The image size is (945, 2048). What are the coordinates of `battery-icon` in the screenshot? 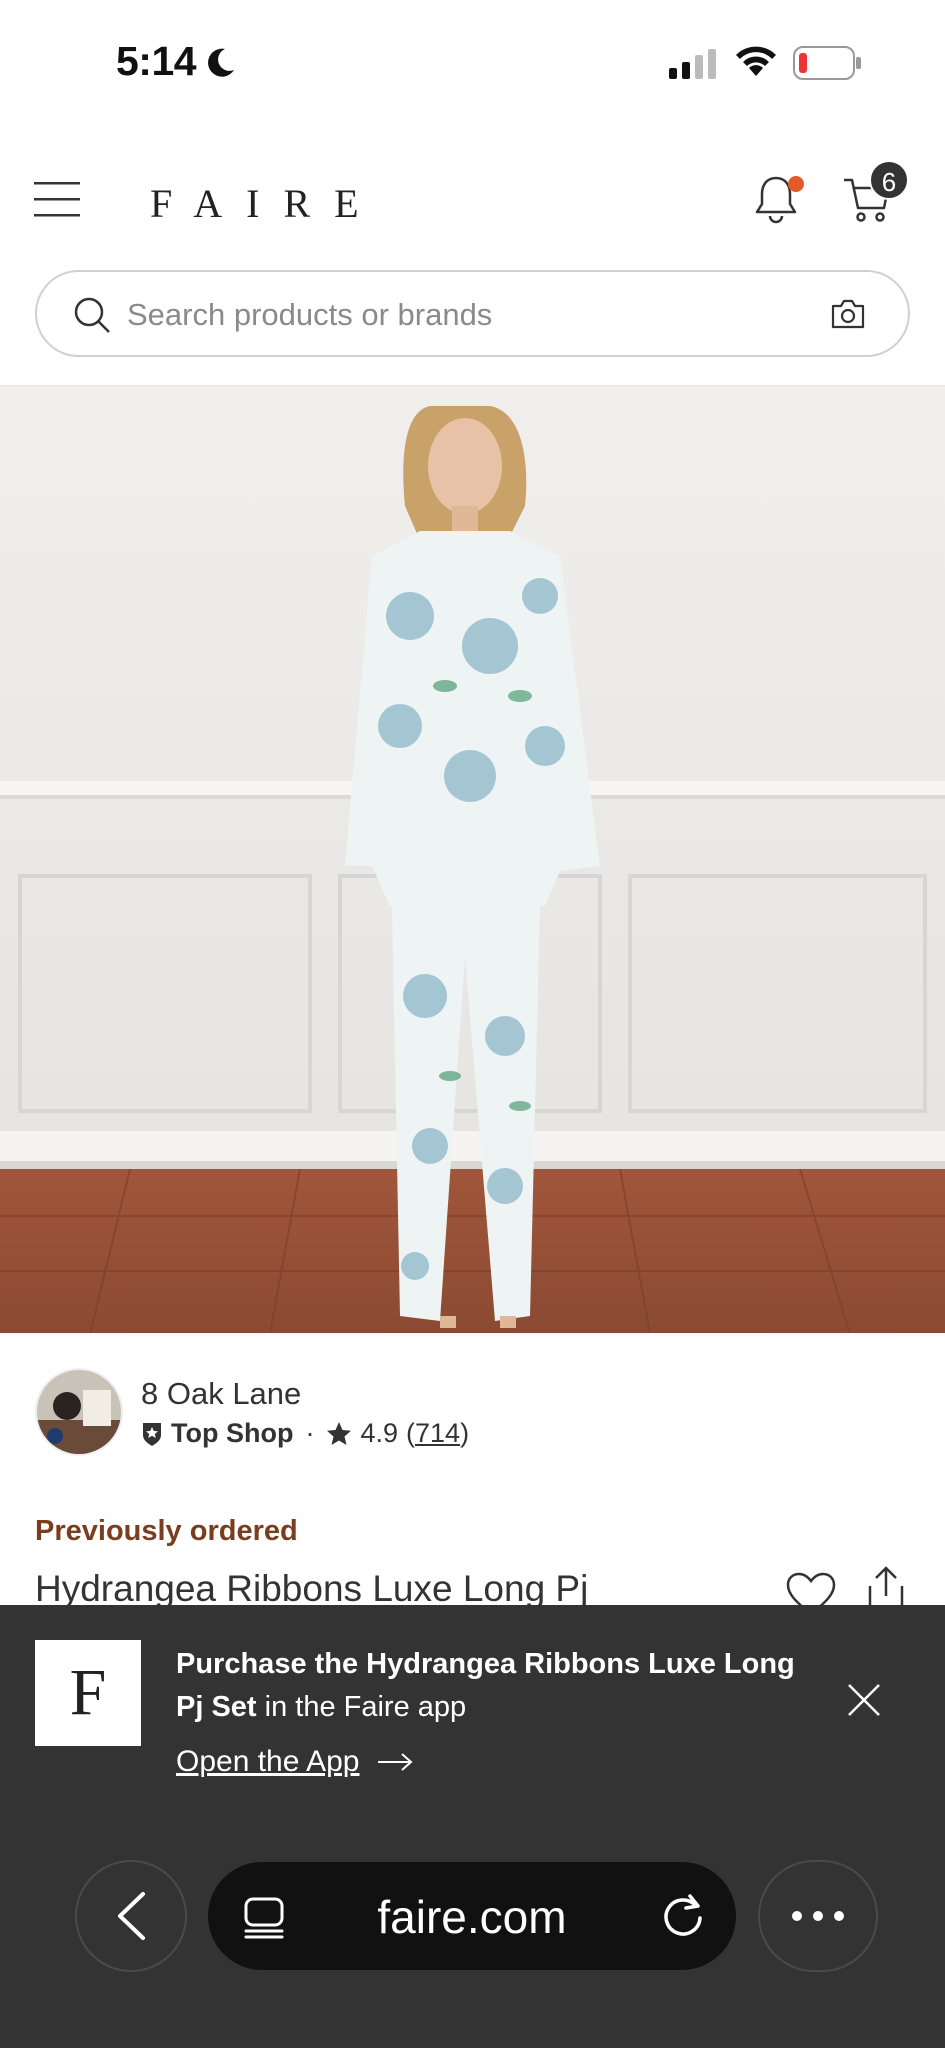 It's located at (827, 63).